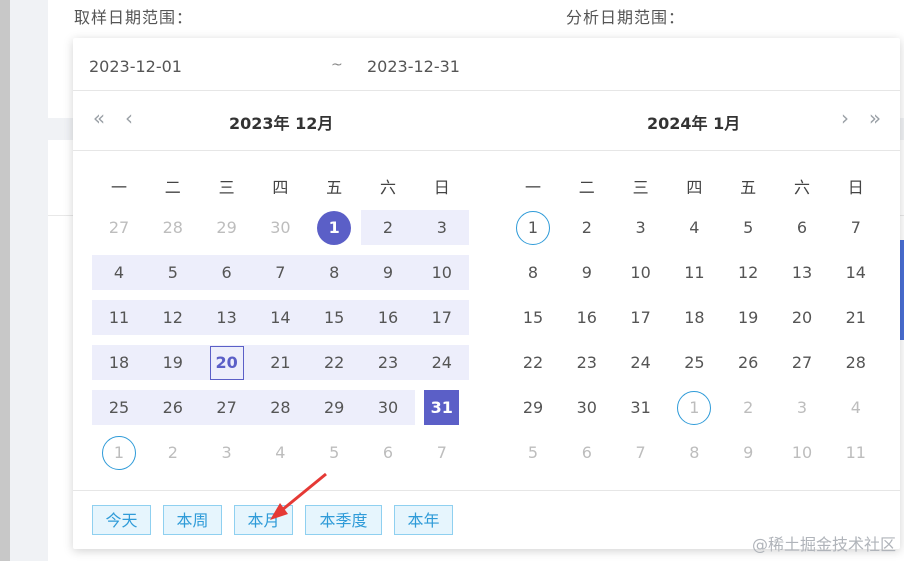  What do you see at coordinates (343, 520) in the screenshot?
I see `preset-quarter-button: 本季度` at bounding box center [343, 520].